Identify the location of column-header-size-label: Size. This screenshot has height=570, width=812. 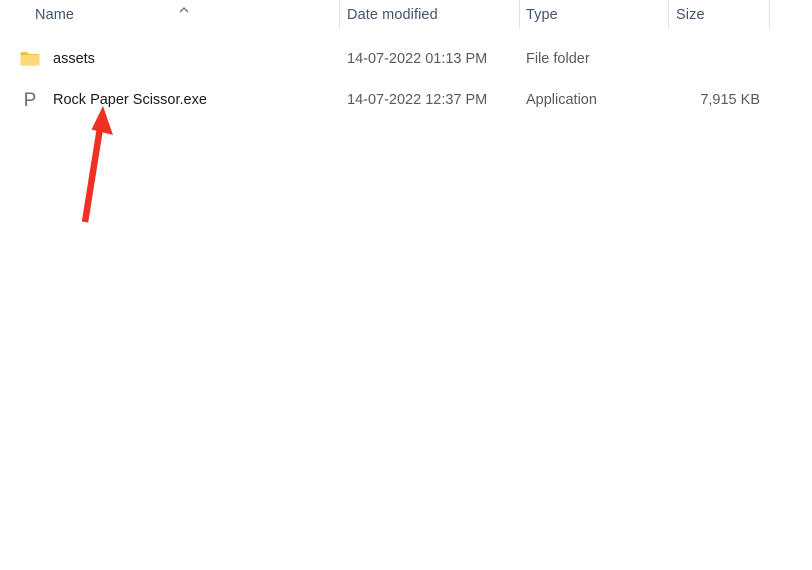
(690, 15).